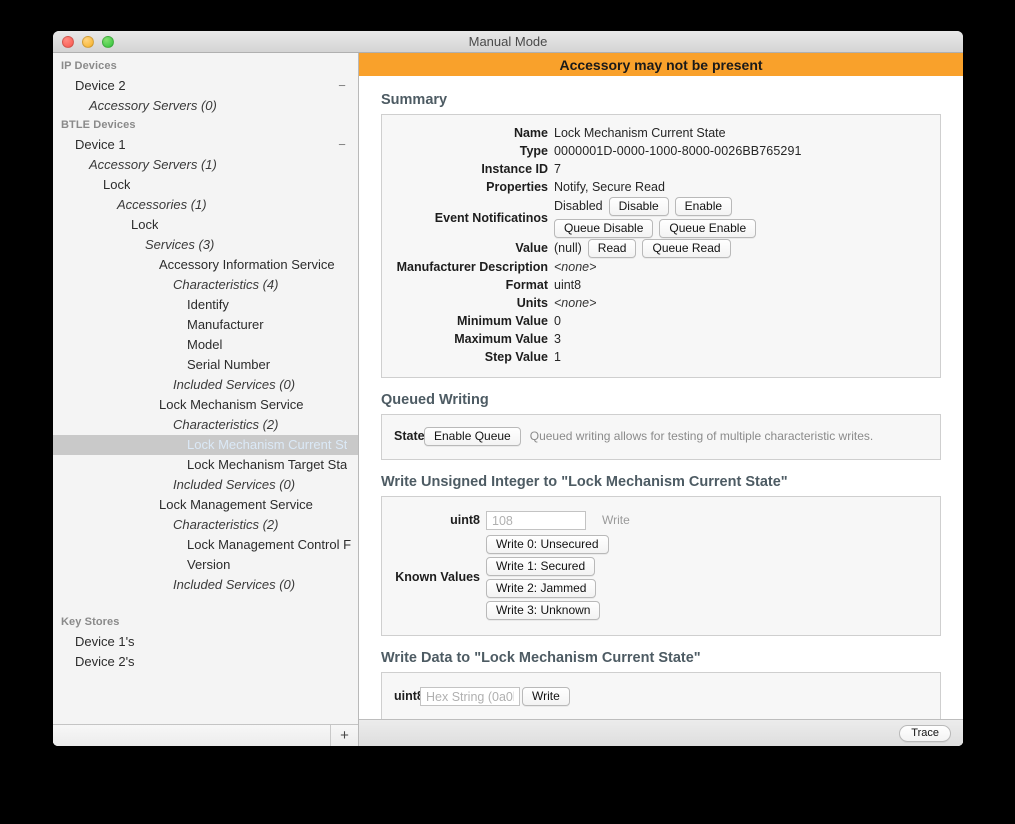  I want to click on properties-value: Notify, Secure Read, so click(609, 187).